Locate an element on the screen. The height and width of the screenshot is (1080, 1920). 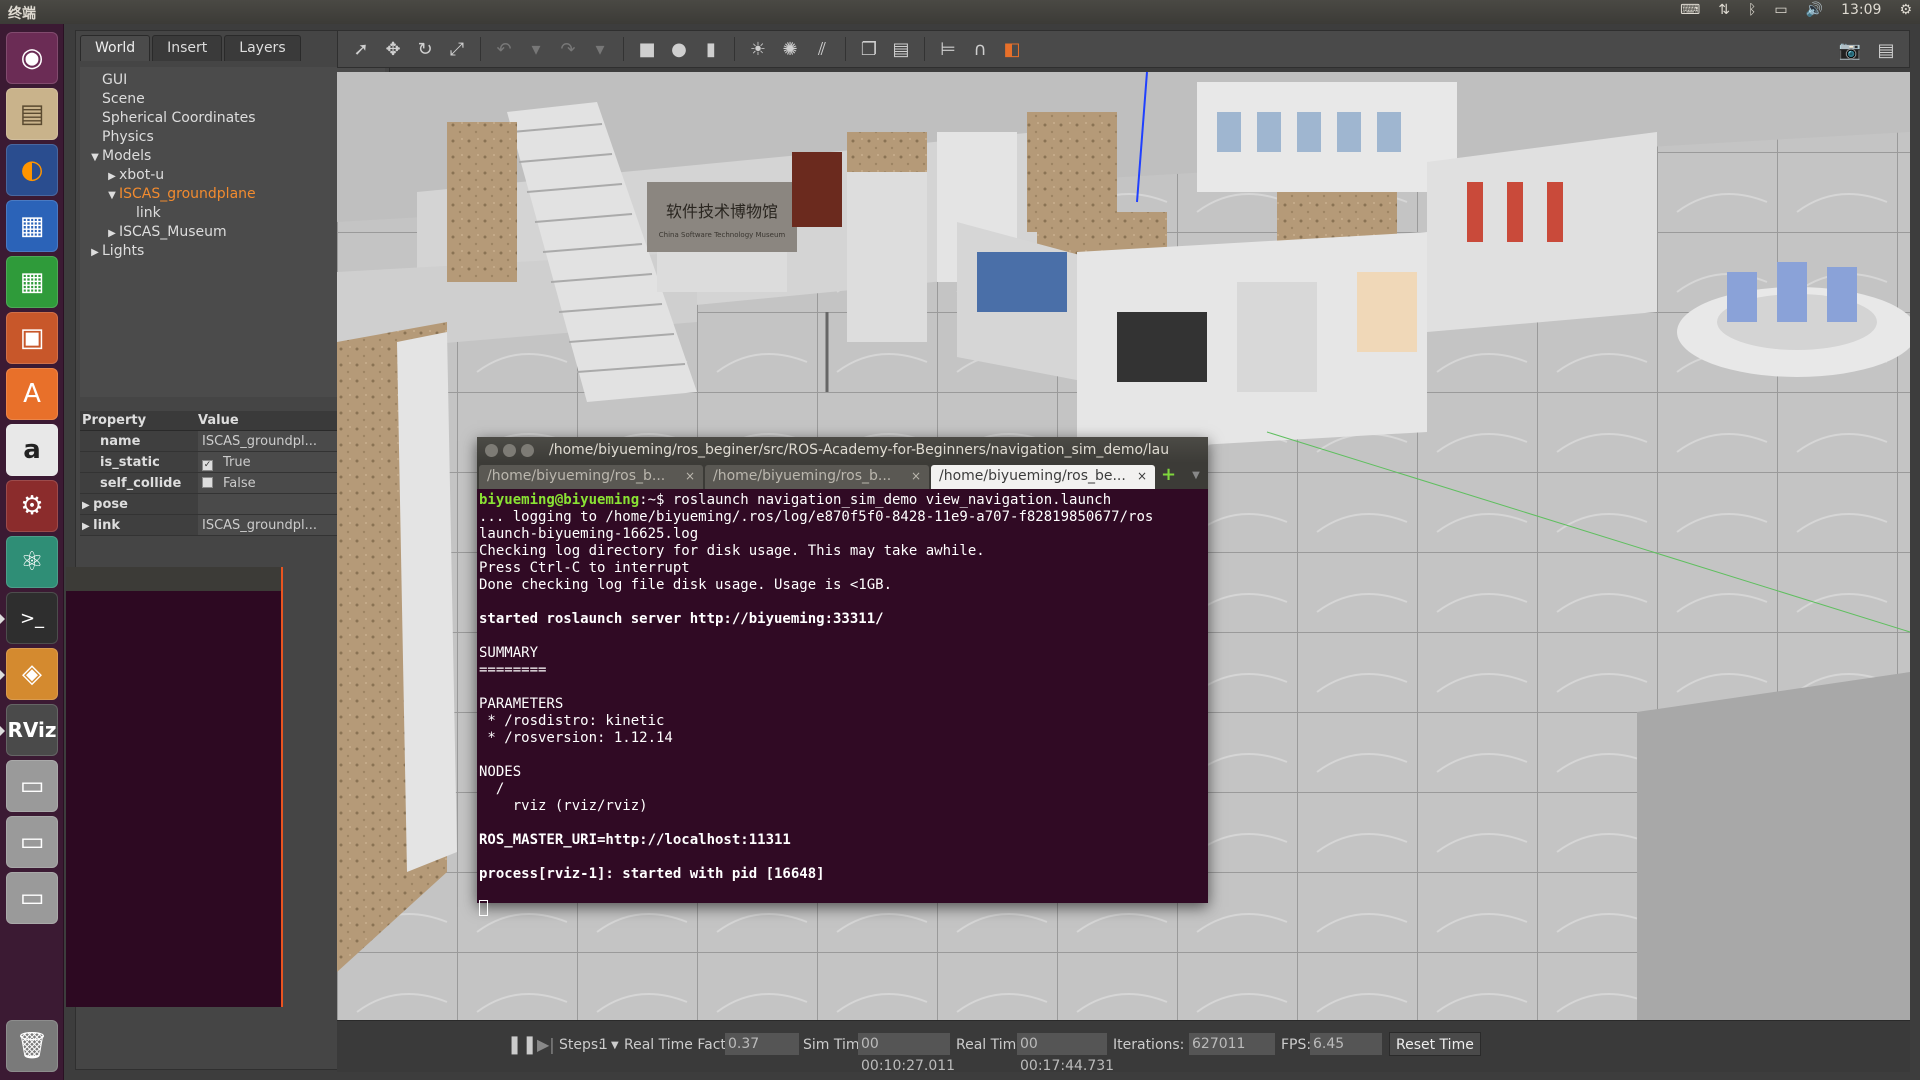
directional-light-icon: ⫽ is located at coordinates (822, 49).